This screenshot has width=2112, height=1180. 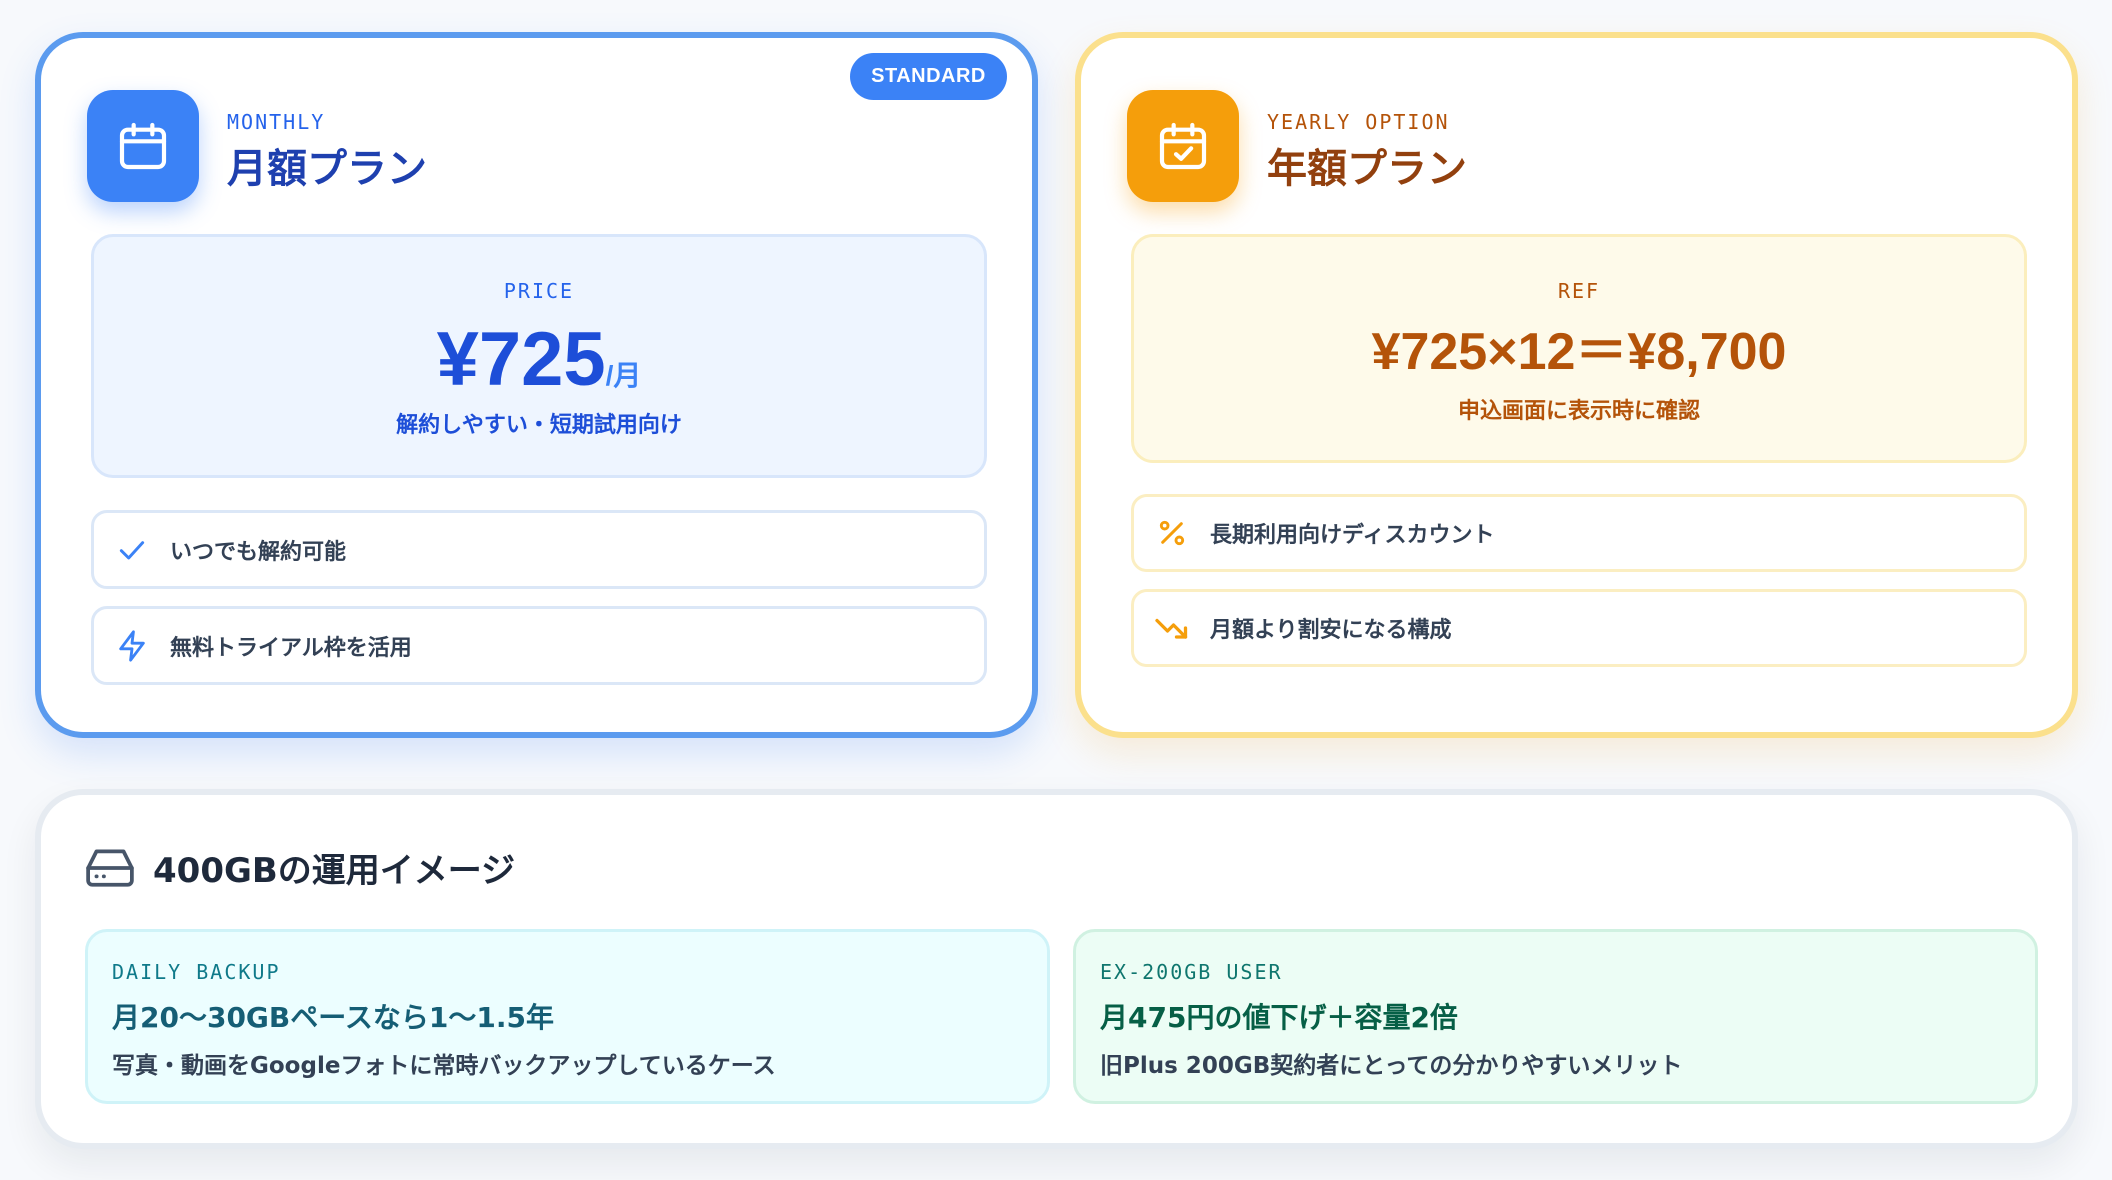 What do you see at coordinates (291, 648) in the screenshot?
I see `feature-label: 無料トライアル枠を活用` at bounding box center [291, 648].